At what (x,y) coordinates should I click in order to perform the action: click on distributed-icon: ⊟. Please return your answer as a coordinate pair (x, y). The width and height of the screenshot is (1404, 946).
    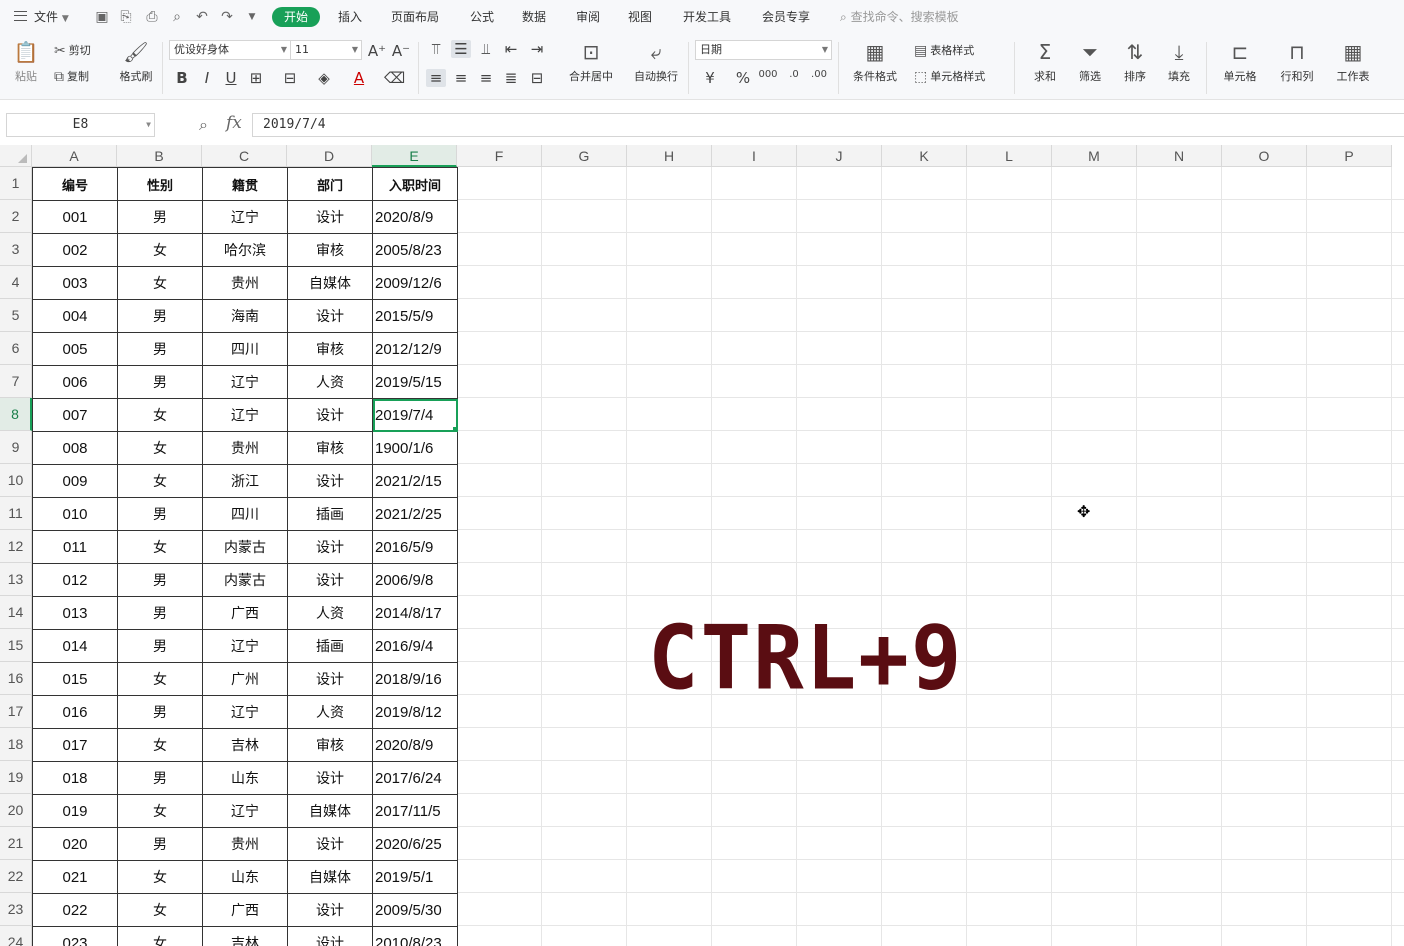
    Looking at the image, I should click on (537, 78).